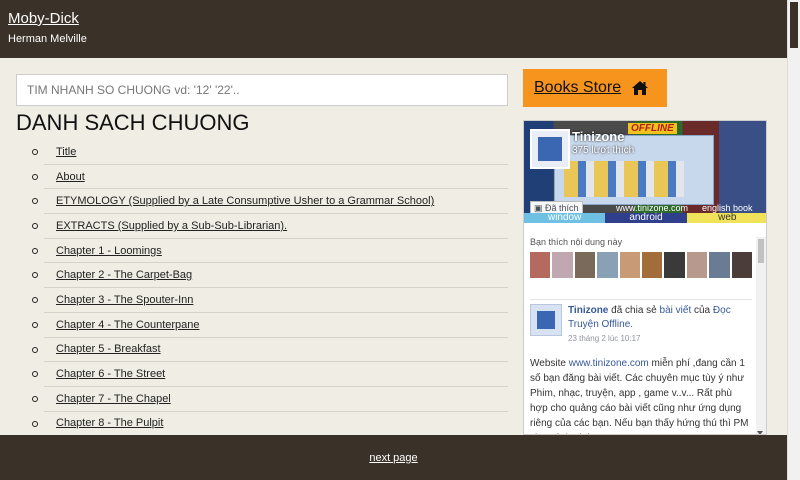 The width and height of the screenshot is (800, 480). I want to click on chapter-link: Chapter 6 - The Street, so click(110, 374).